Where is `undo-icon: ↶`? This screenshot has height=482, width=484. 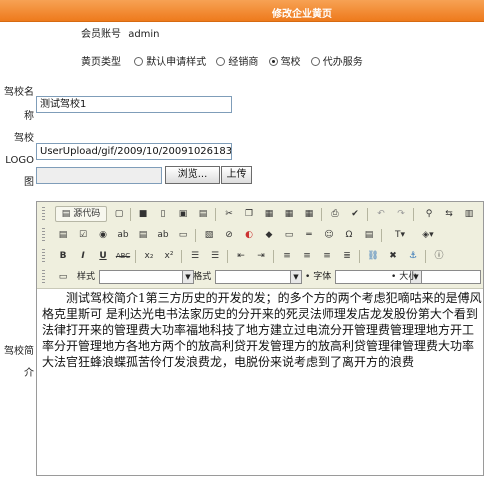 undo-icon: ↶ is located at coordinates (381, 214).